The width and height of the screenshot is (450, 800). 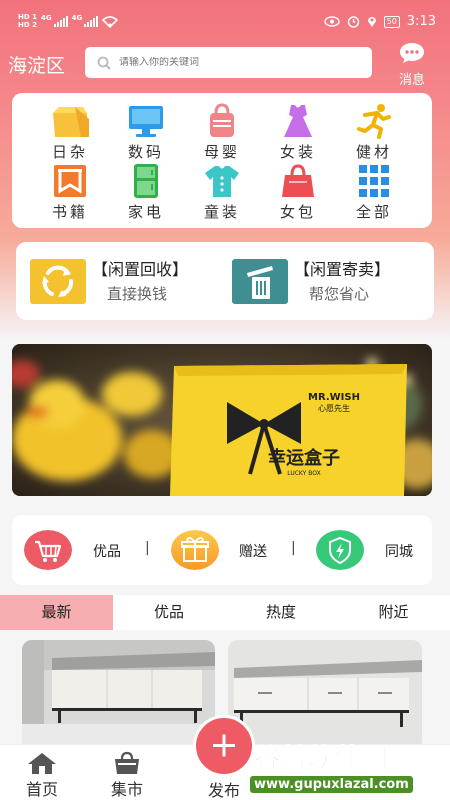 I want to click on category-kids-clothing: 童装, so click(x=222, y=192).